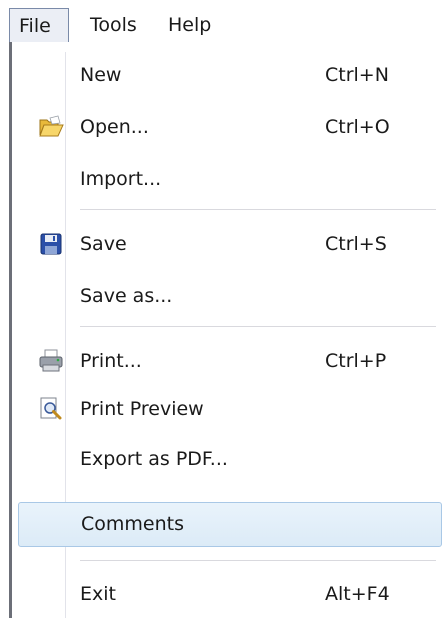  I want to click on menu-item-print-preview: Print Preview, so click(226, 409).